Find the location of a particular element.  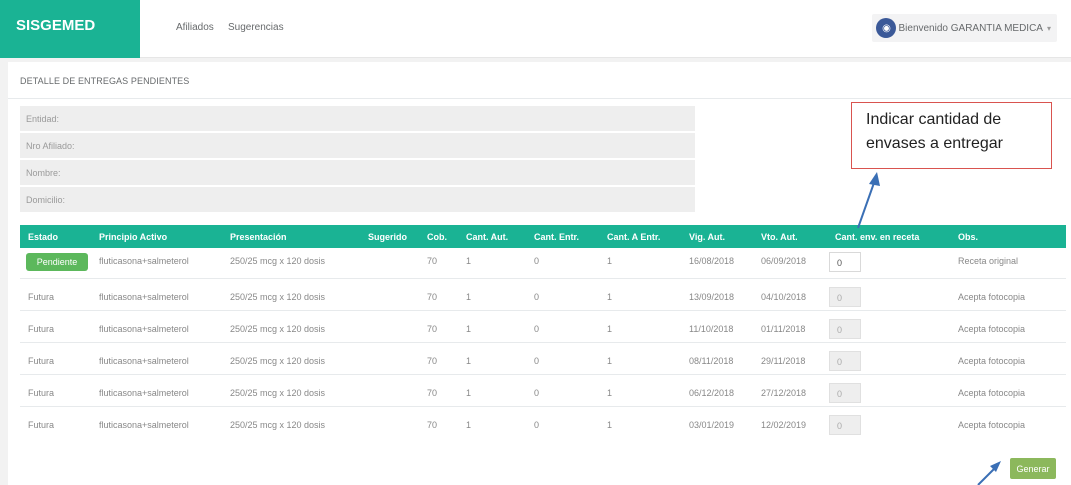

col-vto-aut: Vto. Aut. is located at coordinates (779, 237).